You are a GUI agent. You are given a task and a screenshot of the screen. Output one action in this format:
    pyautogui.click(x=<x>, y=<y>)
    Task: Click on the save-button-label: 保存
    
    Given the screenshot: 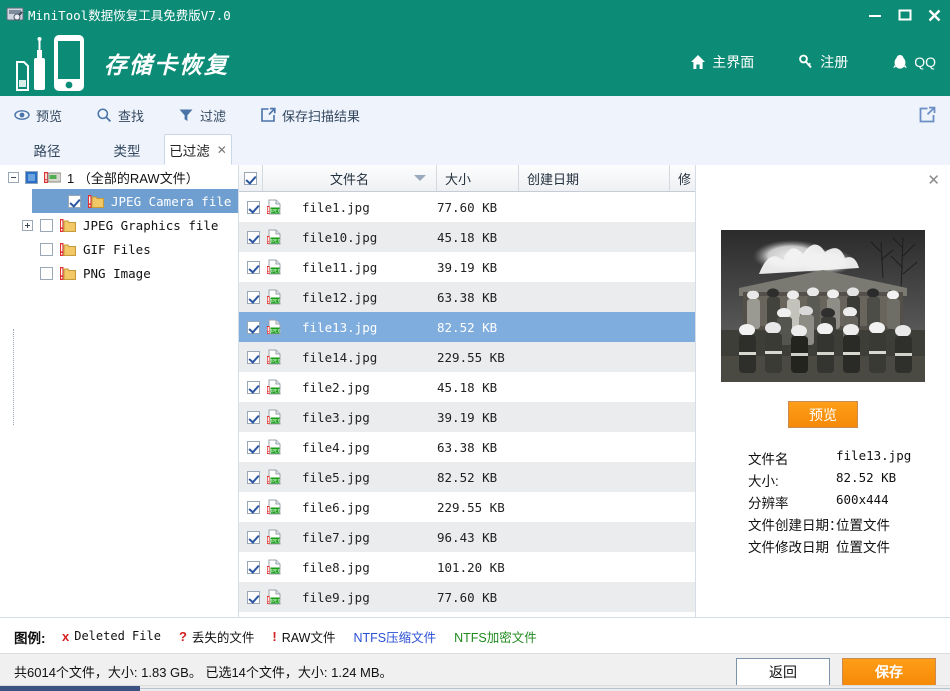 What is the action you would take?
    pyautogui.click(x=889, y=672)
    